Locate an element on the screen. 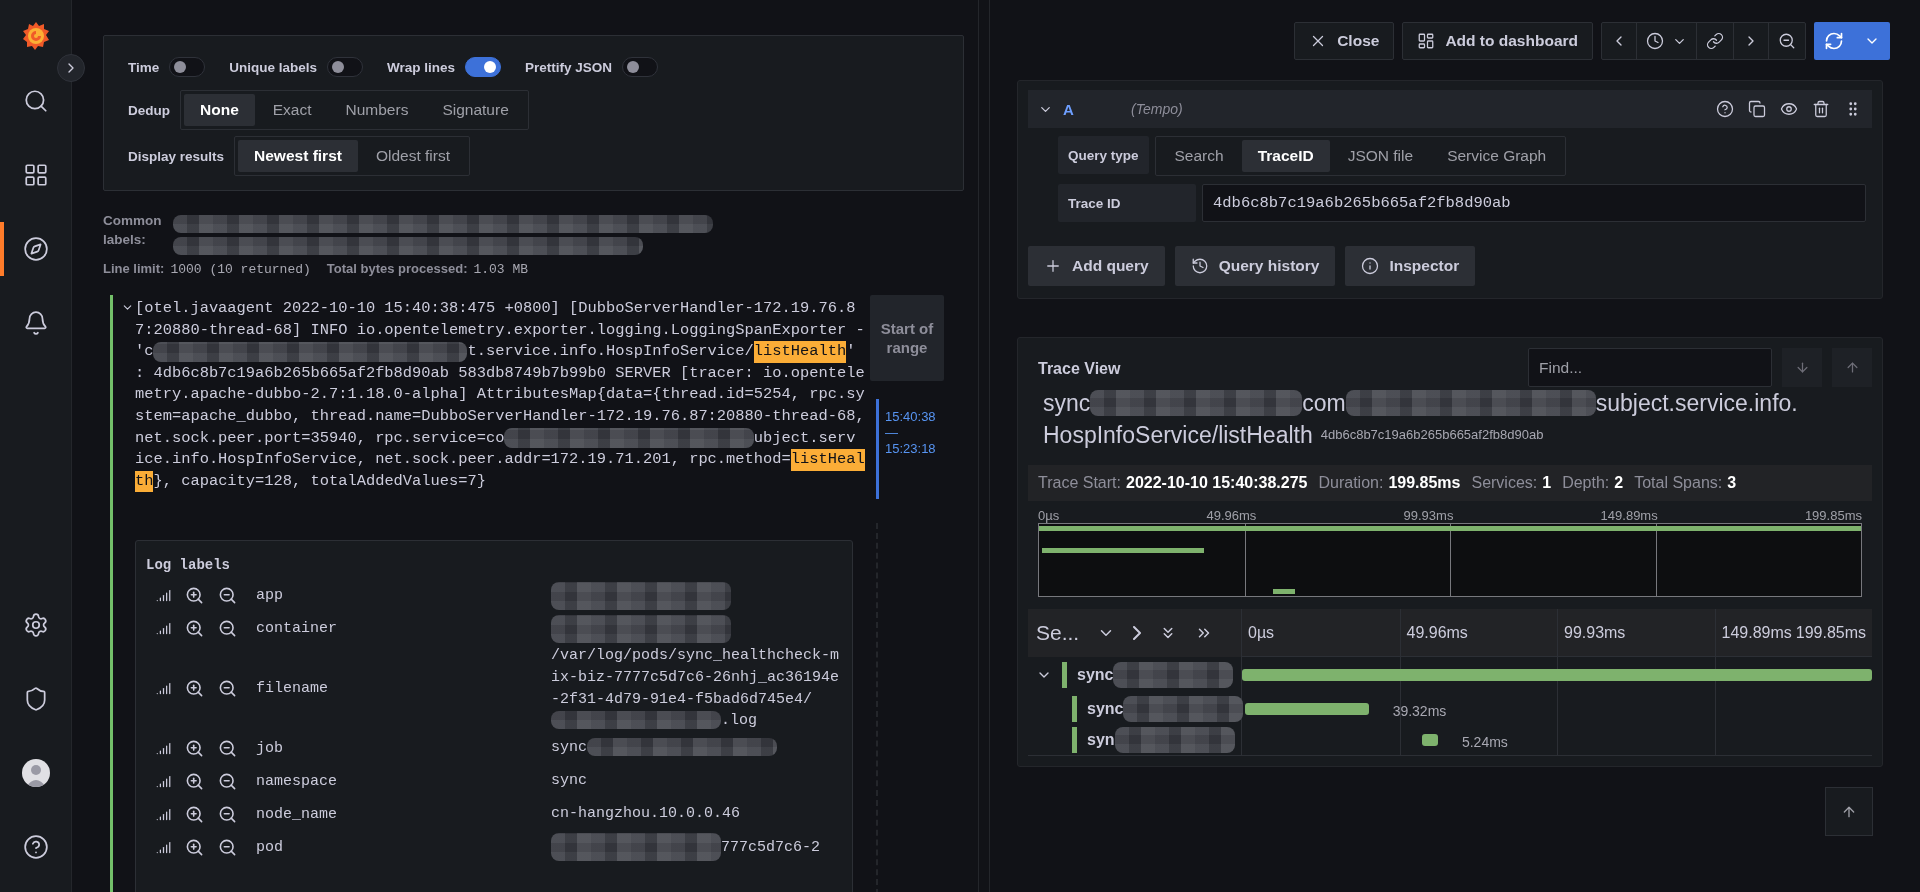 The height and width of the screenshot is (892, 1920). trace-minimap is located at coordinates (1450, 560).